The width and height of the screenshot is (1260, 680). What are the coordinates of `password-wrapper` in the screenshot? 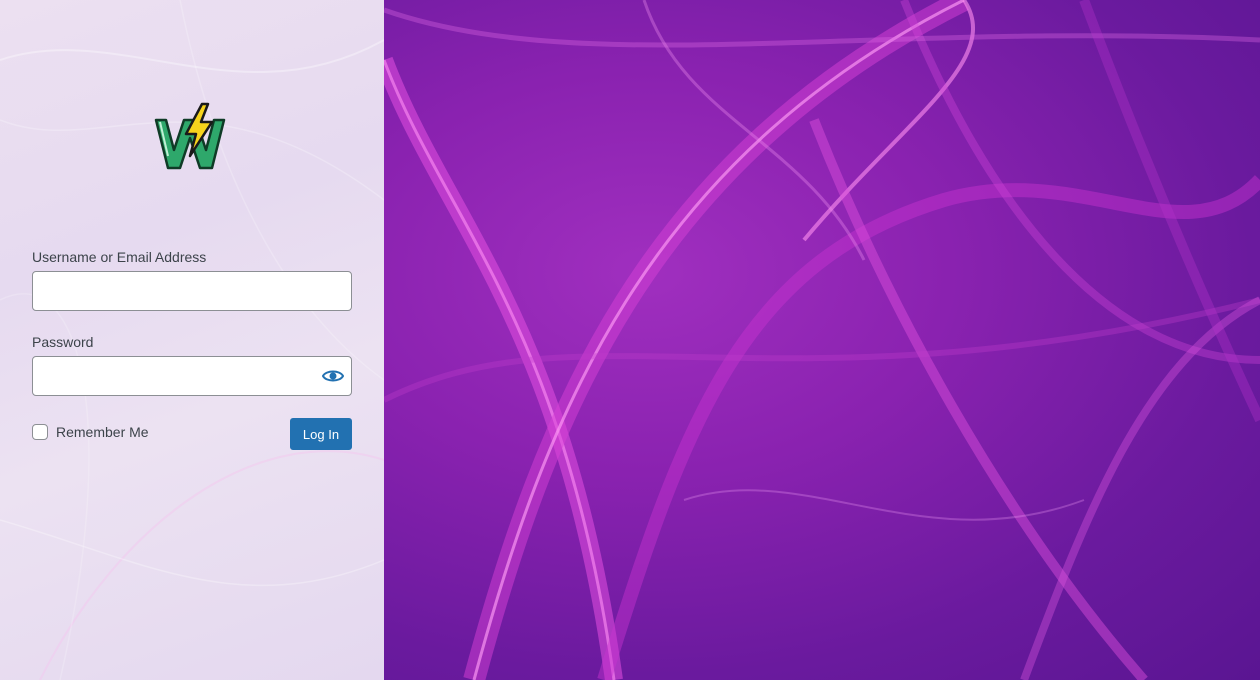 It's located at (192, 376).